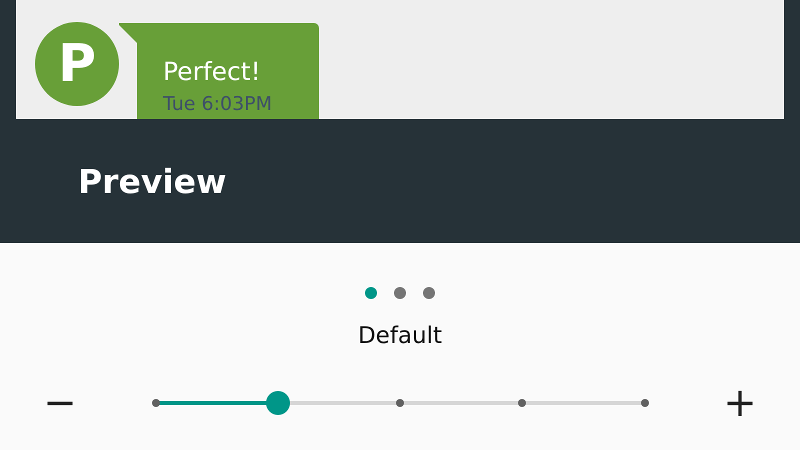 The height and width of the screenshot is (450, 800). I want to click on message-text: Perfect!, so click(212, 72).